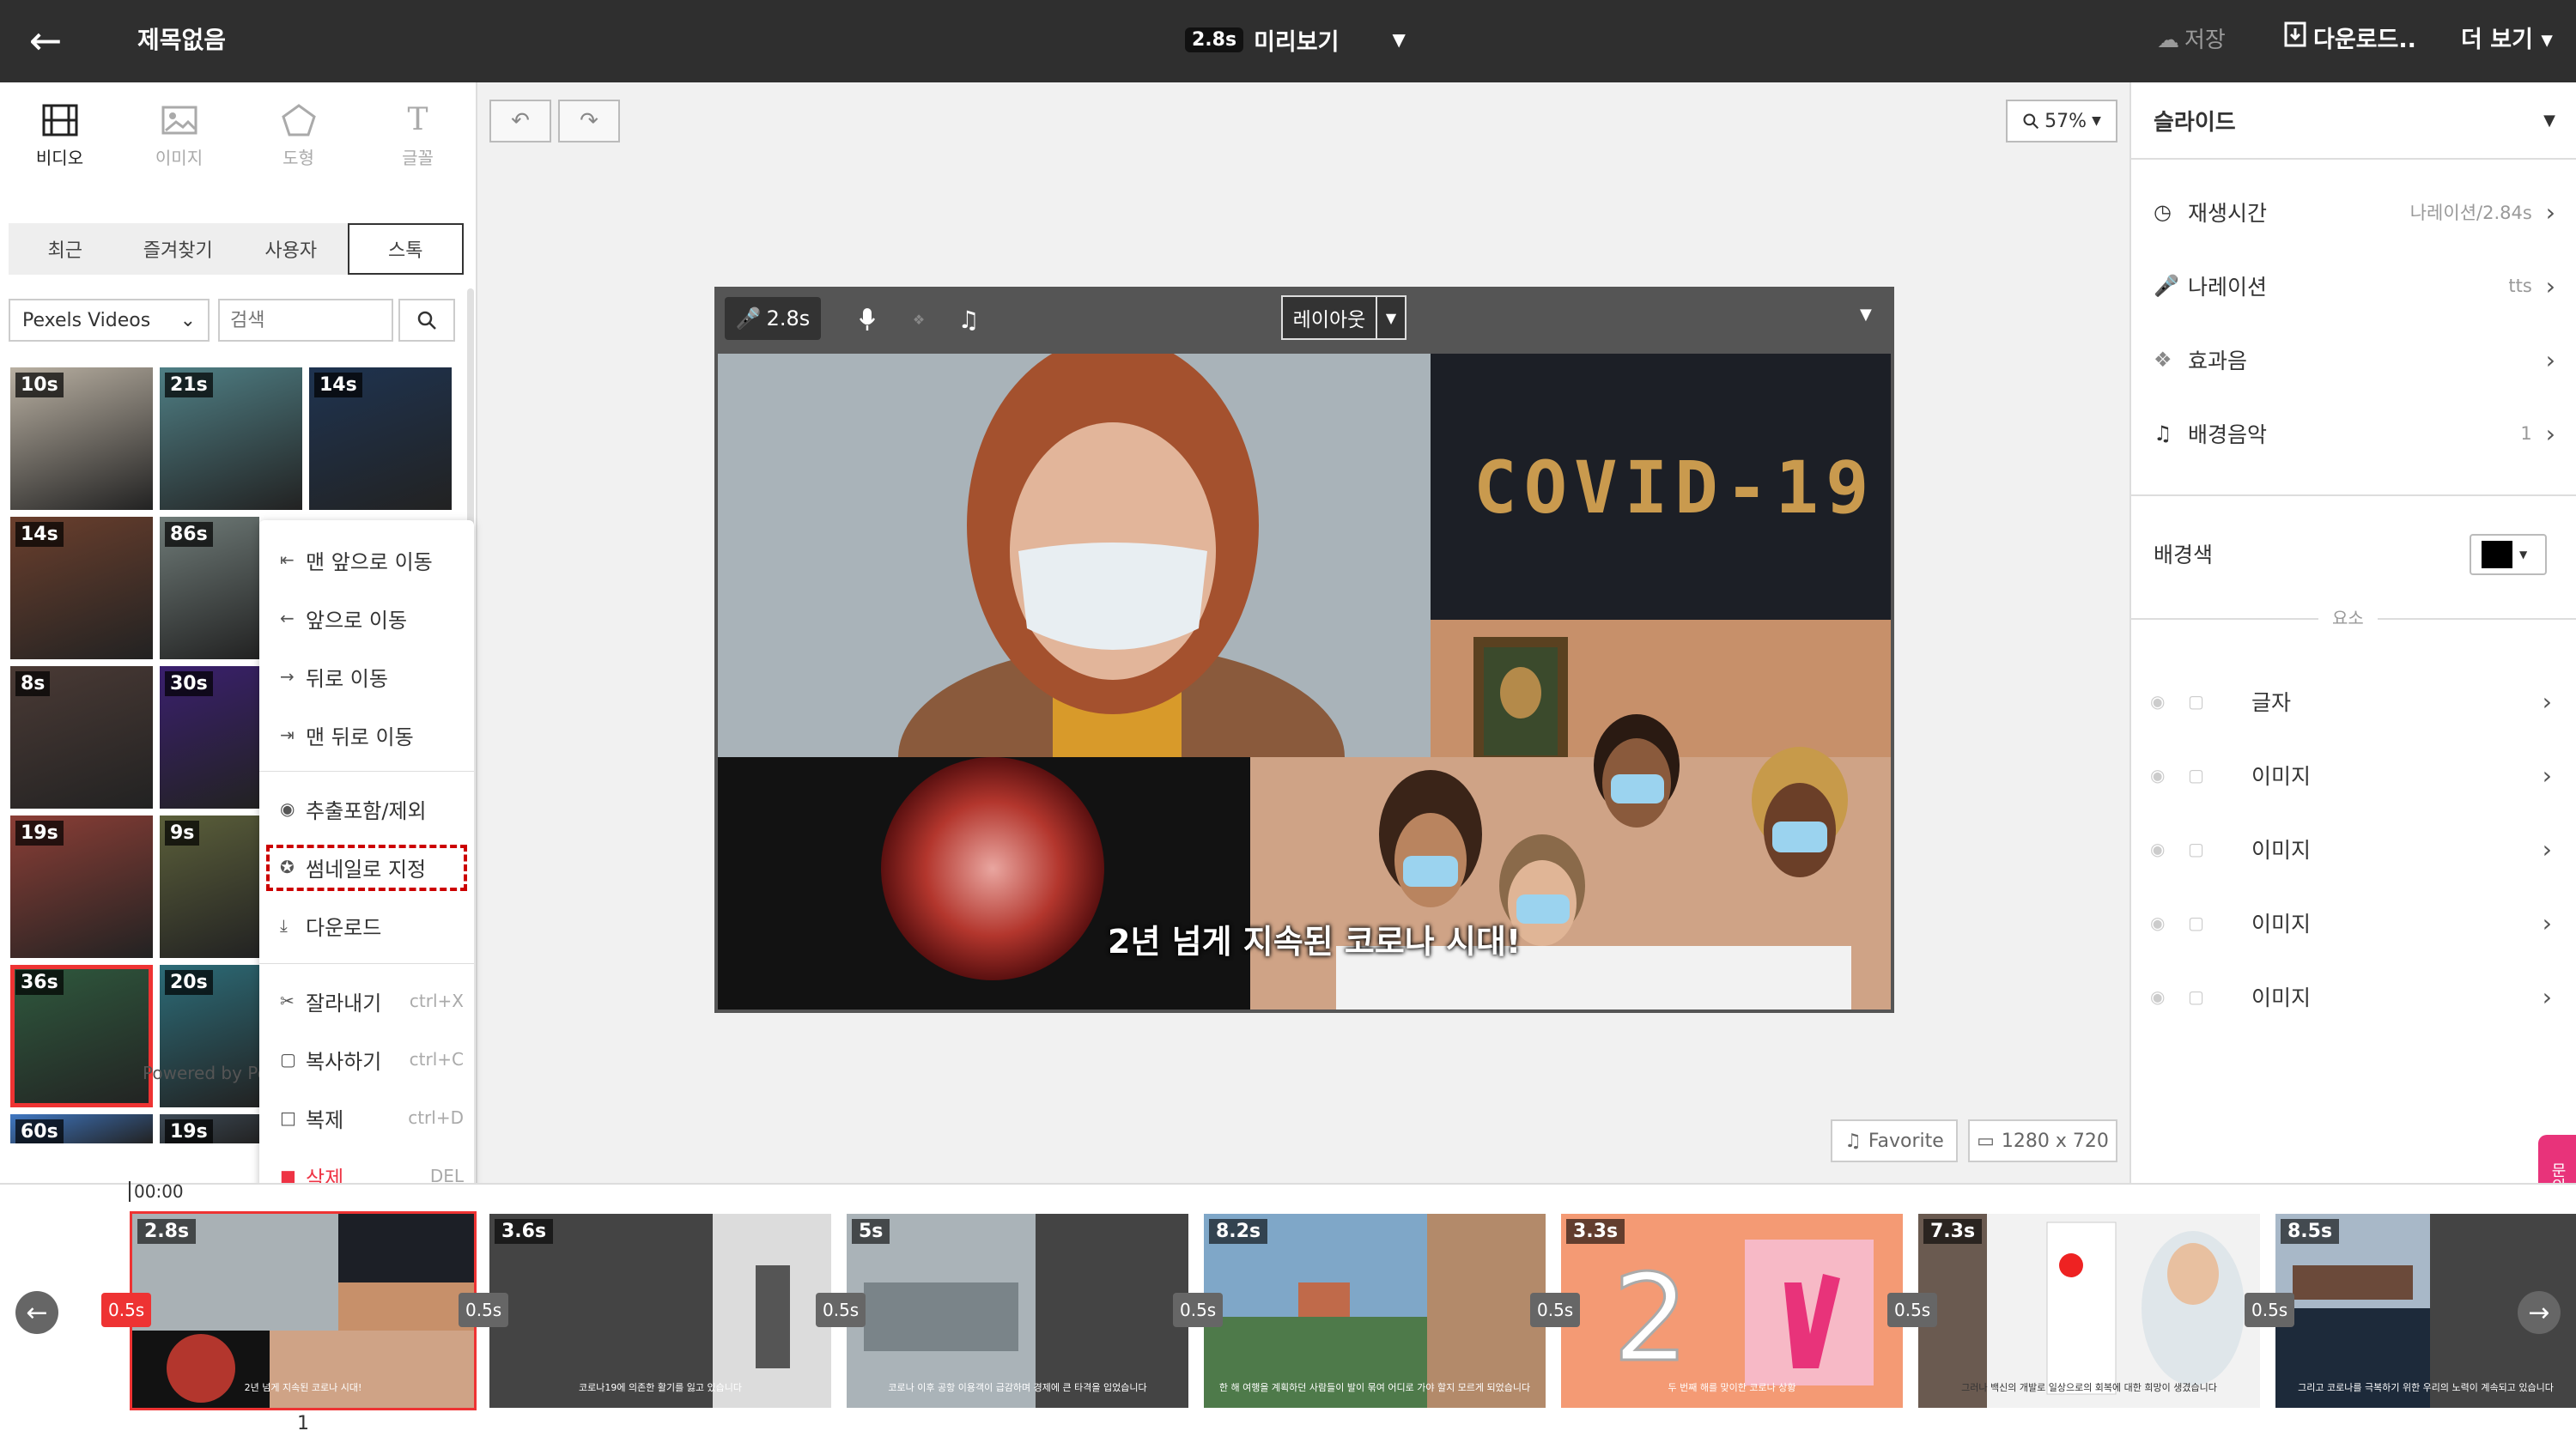  I want to click on menu-item-set-thumbnail: ✪ 썸네일로 지정, so click(366, 867).